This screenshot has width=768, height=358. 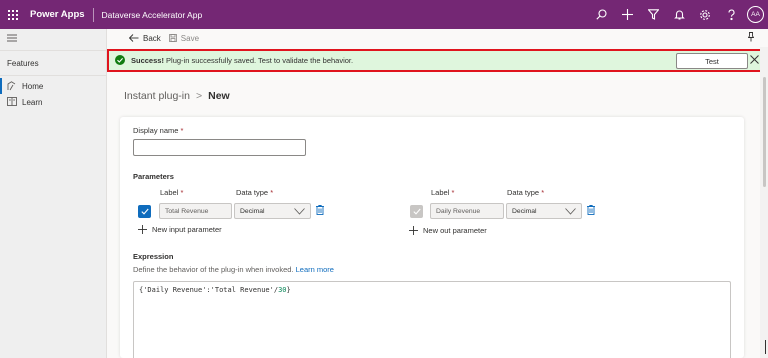 What do you see at coordinates (12, 39) in the screenshot?
I see `hamburger-menu-icon` at bounding box center [12, 39].